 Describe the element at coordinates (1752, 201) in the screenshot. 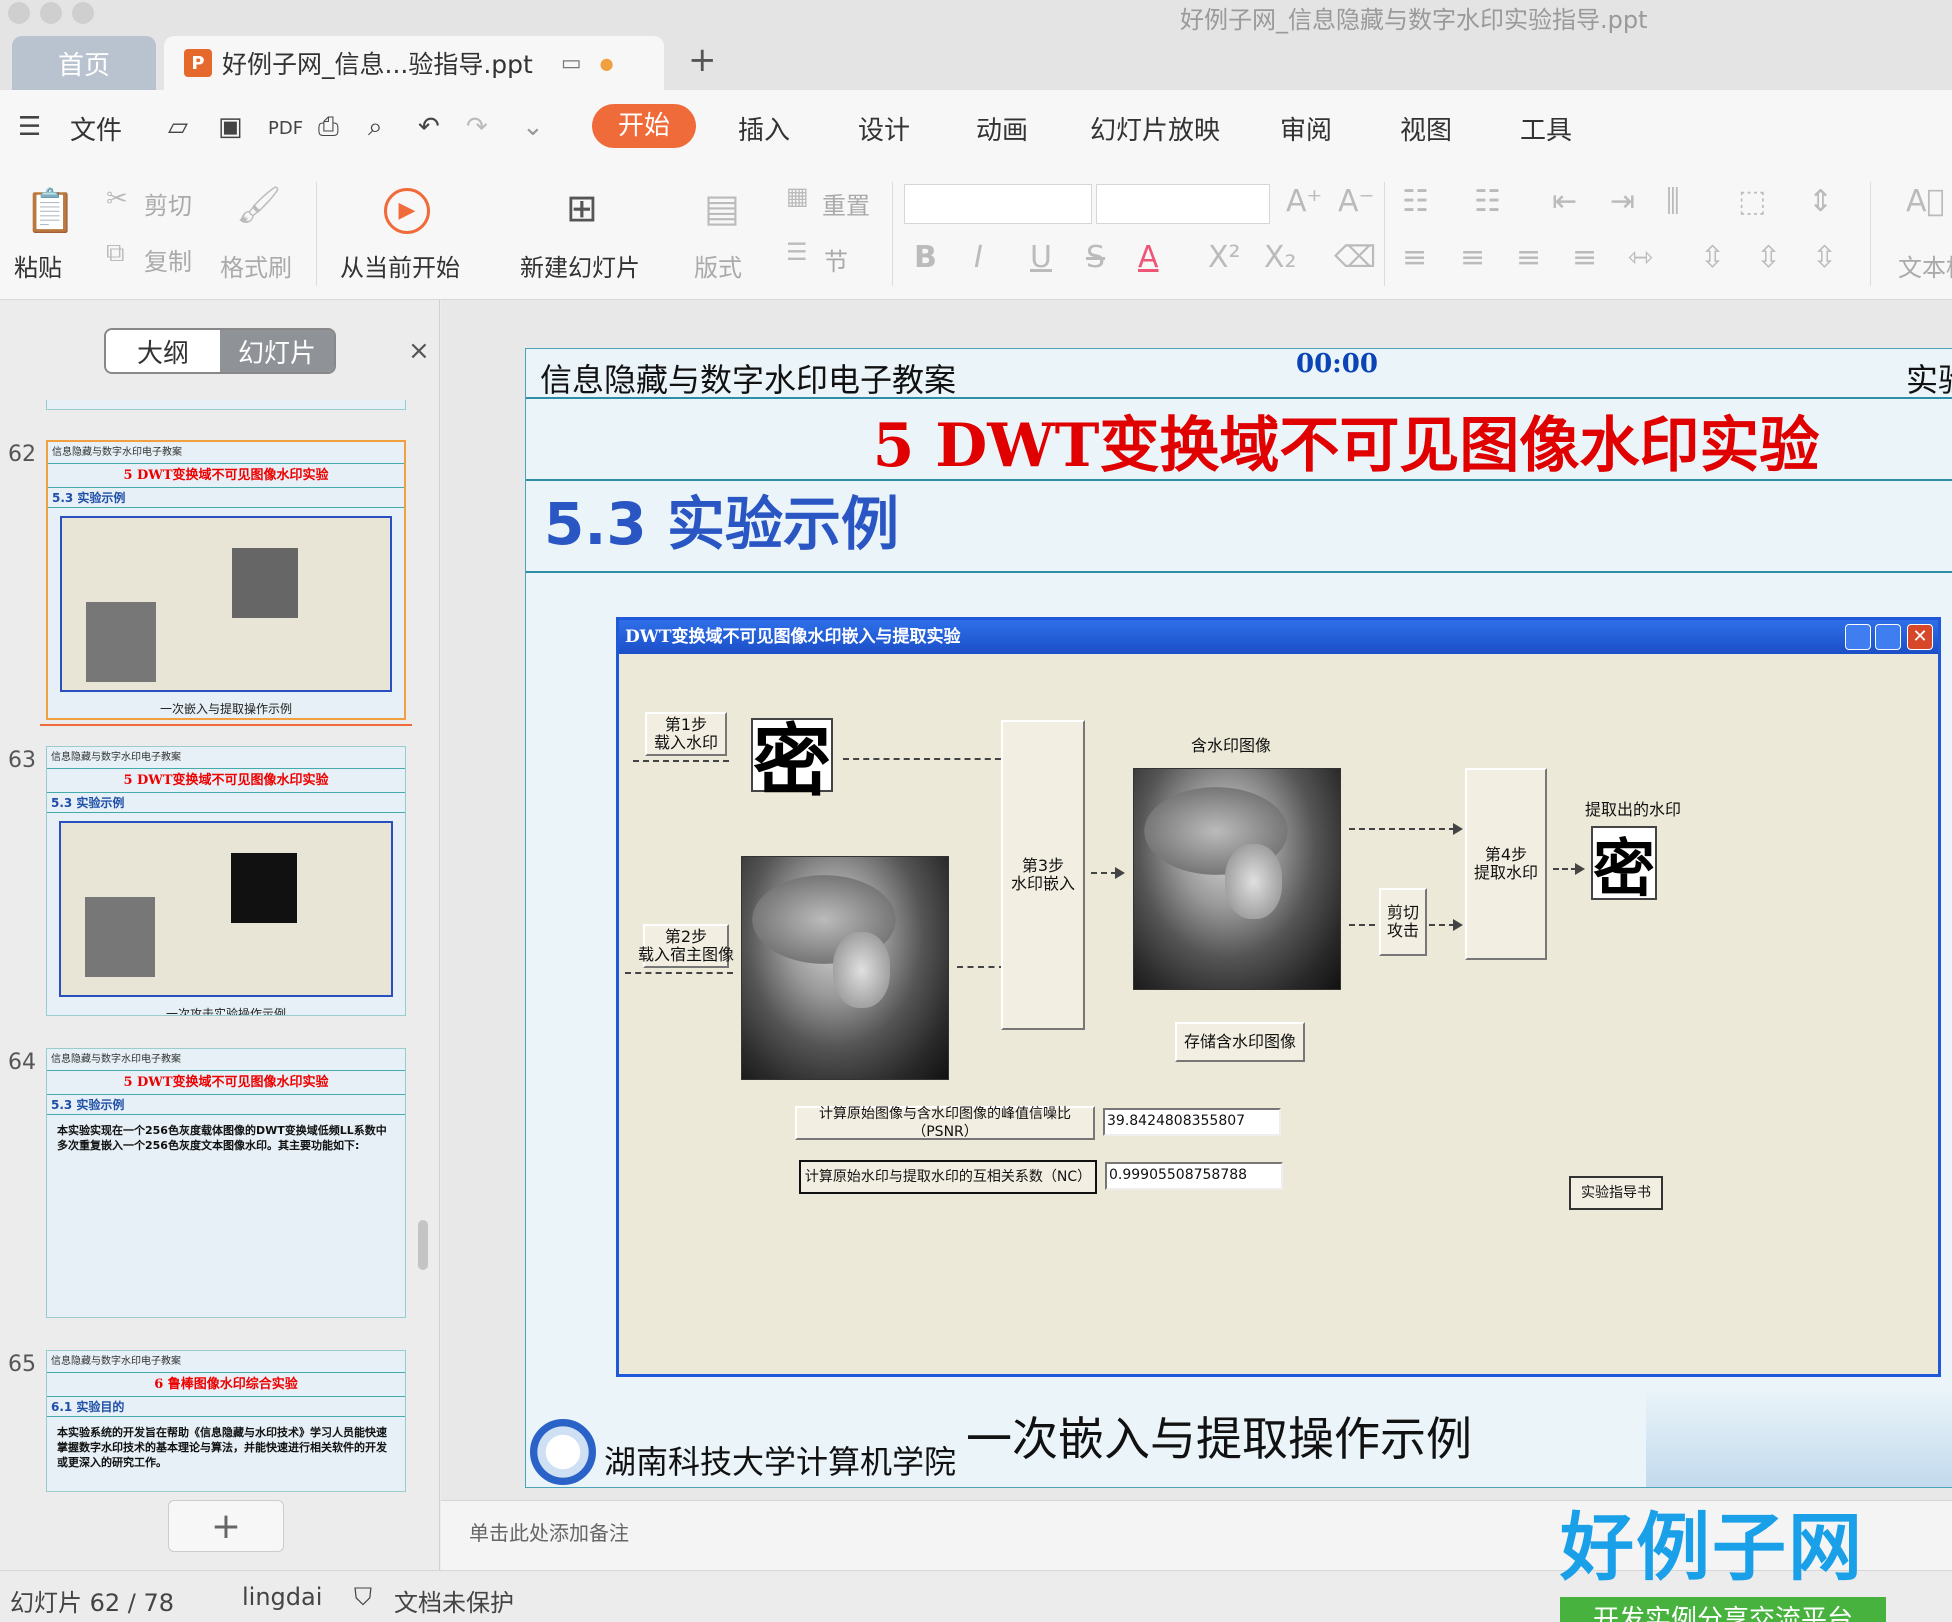

I see `align-text-icon: ⬚` at that location.